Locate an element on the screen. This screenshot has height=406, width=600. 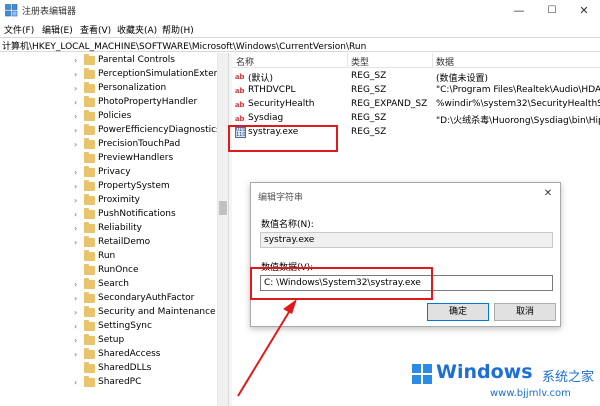
minimize-button: — is located at coordinates (519, 10).